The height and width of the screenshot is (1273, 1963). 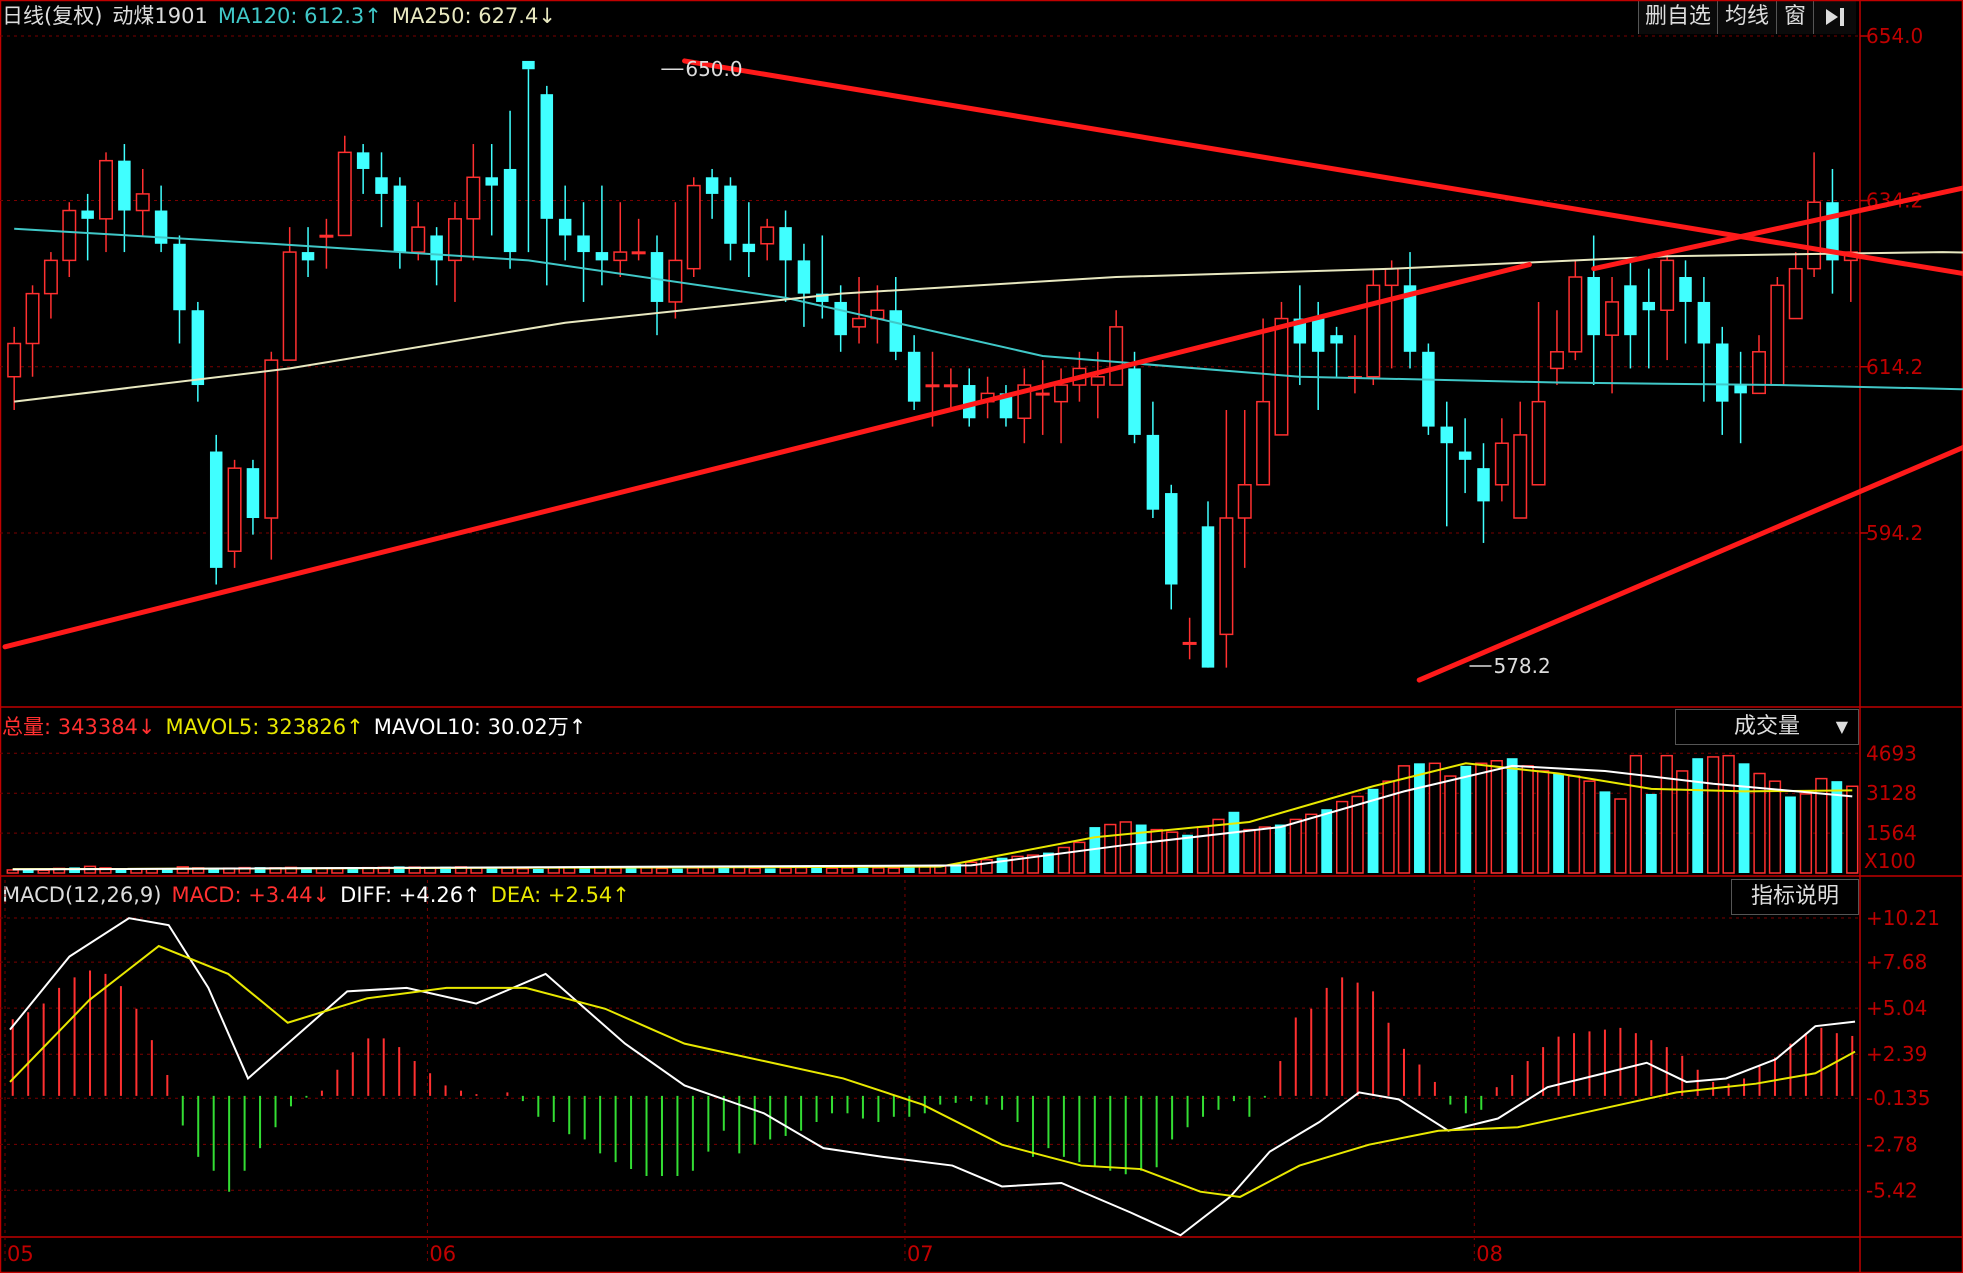 What do you see at coordinates (1890, 861) in the screenshot?
I see `volume-unit-label: X100` at bounding box center [1890, 861].